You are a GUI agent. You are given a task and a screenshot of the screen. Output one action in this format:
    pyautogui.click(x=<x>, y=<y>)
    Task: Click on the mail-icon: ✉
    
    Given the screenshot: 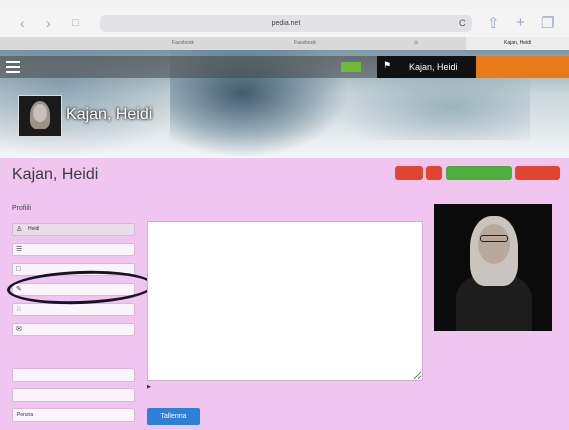 What is the action you would take?
    pyautogui.click(x=19, y=329)
    